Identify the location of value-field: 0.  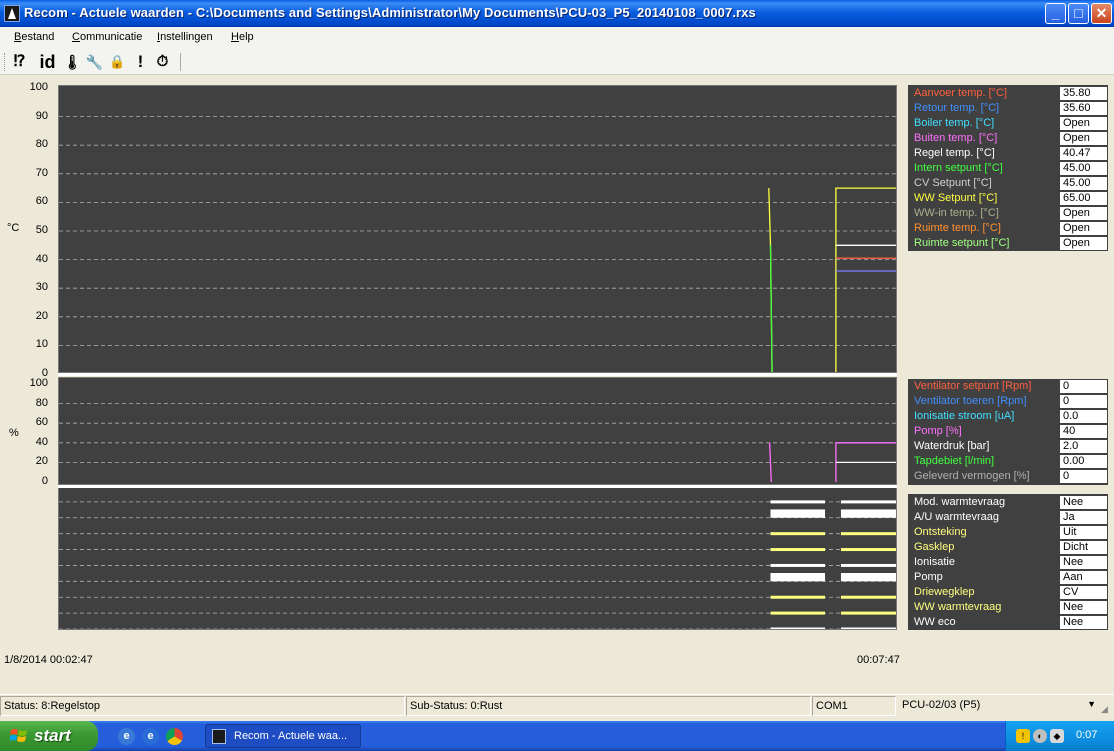
(1083, 386).